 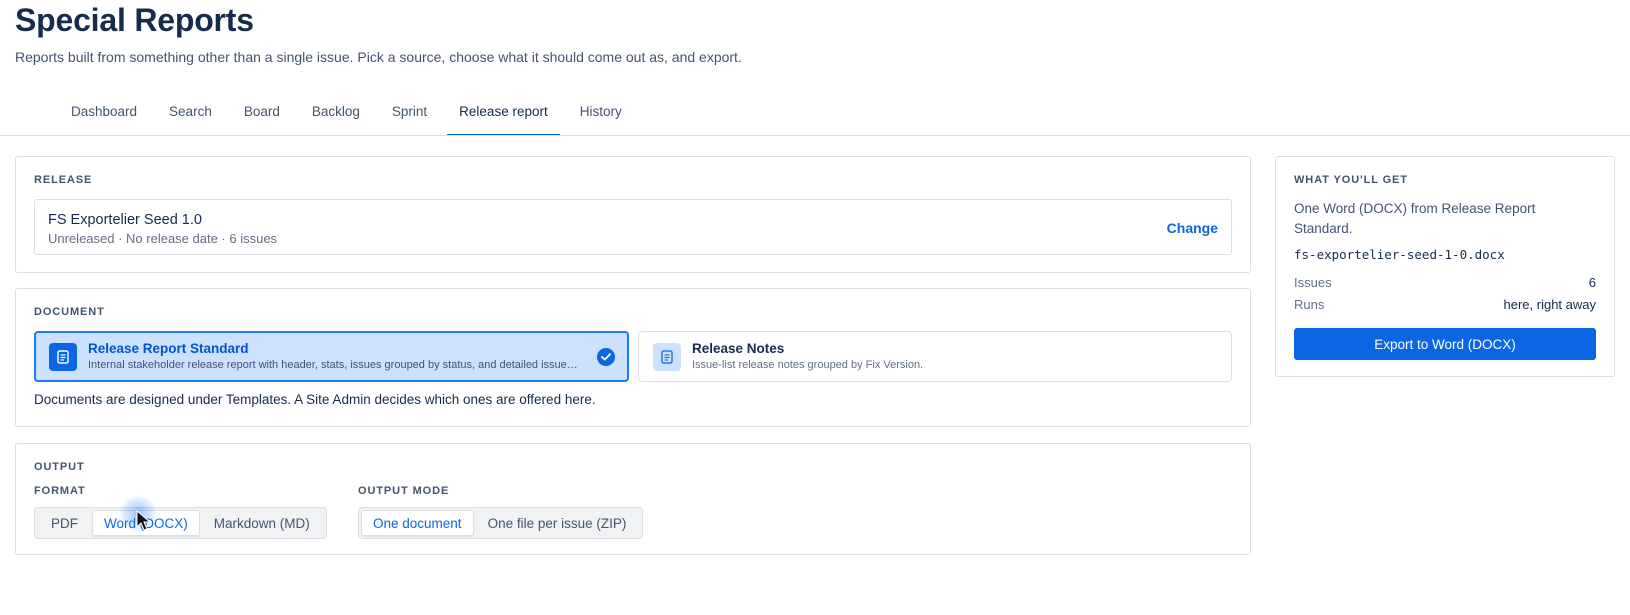 I want to click on change-release-link: Change, so click(x=1192, y=228).